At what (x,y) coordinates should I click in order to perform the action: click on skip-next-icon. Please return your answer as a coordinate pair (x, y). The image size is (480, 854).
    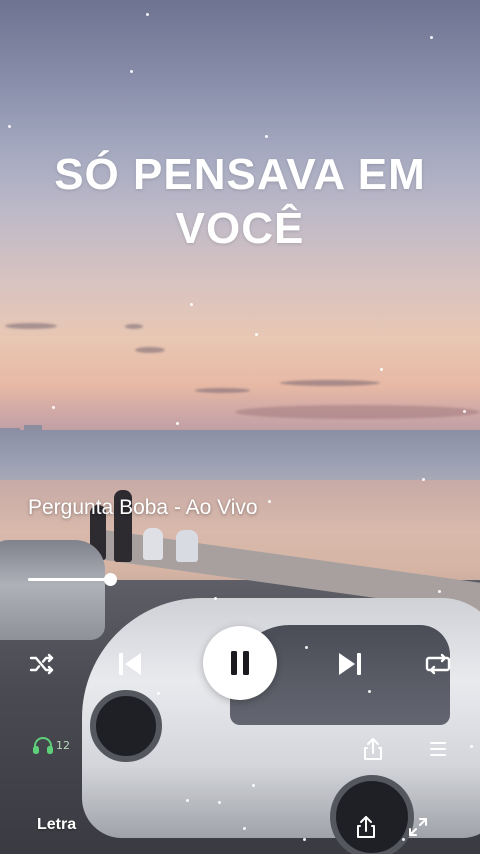
    Looking at the image, I should click on (350, 664).